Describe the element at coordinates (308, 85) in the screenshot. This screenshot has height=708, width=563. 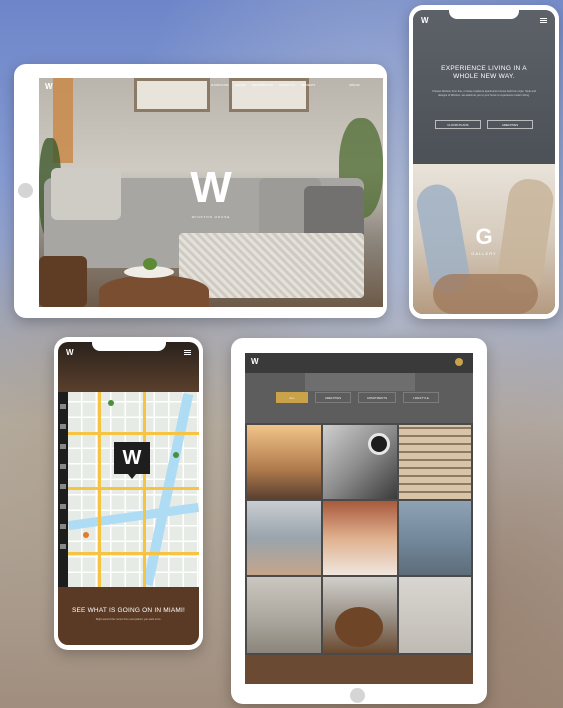
I see `nav-item-residents: RESIDENTS` at that location.